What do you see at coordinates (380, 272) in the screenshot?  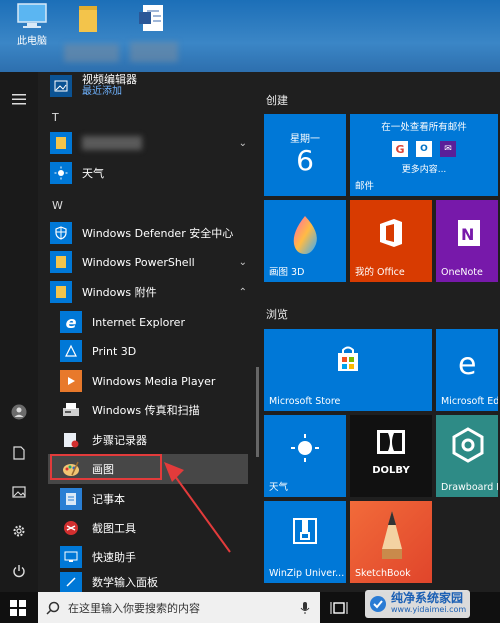 I see `tile-label: 我的 Office` at bounding box center [380, 272].